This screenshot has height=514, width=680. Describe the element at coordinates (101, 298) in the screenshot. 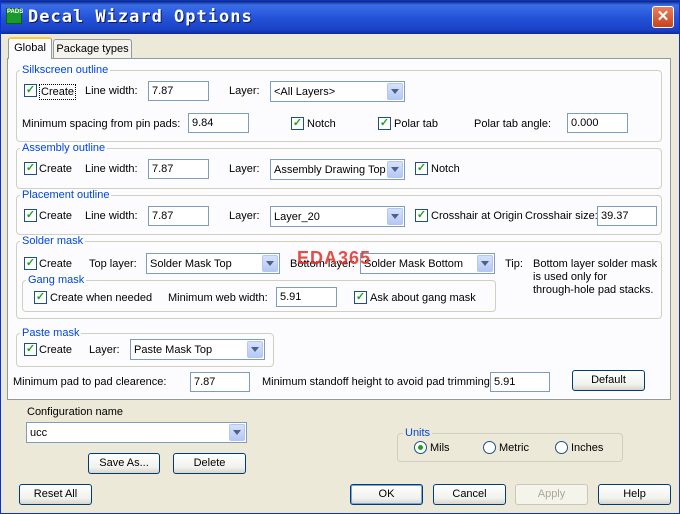

I see `gang-create-label: Create when needed` at that location.